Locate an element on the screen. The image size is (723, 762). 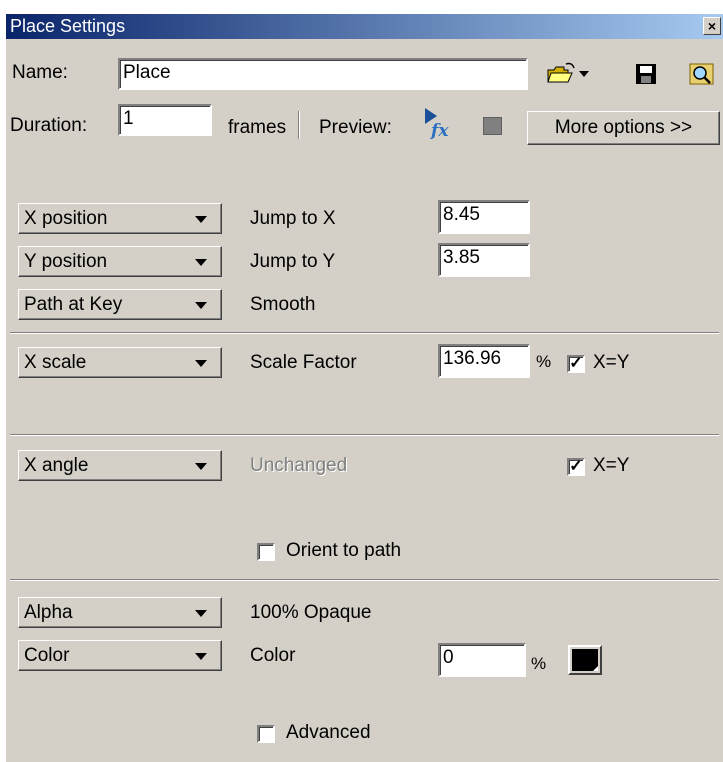
color-swatch-button is located at coordinates (585, 660).